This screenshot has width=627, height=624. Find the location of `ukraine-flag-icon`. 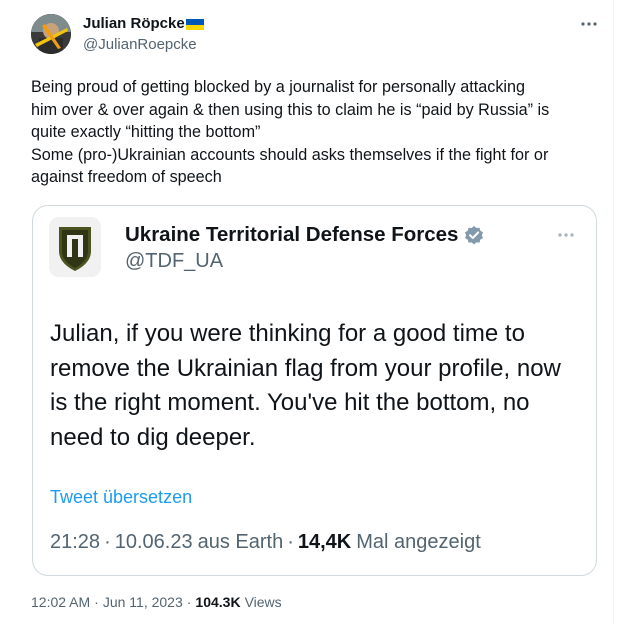

ukraine-flag-icon is located at coordinates (194, 24).